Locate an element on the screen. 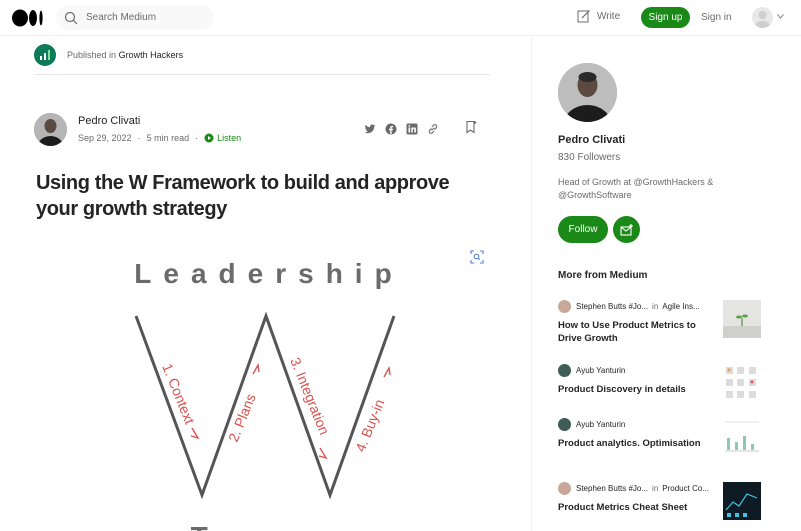 Image resolution: width=801 pixels, height=531 pixels. story-title: Product Metrics Cheat Sheet is located at coordinates (637, 507).